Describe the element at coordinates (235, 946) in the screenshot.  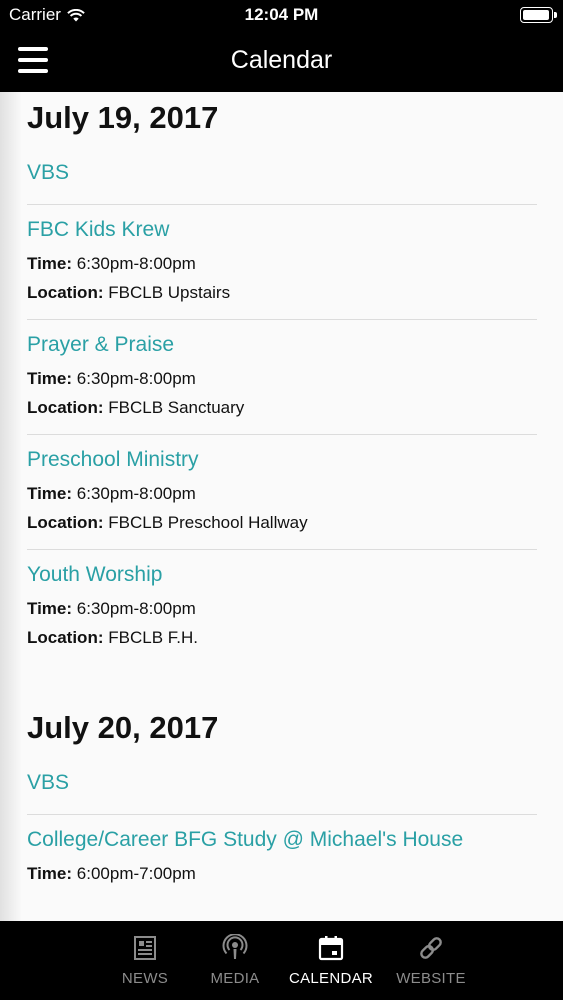
I see `podcast-icon` at that location.